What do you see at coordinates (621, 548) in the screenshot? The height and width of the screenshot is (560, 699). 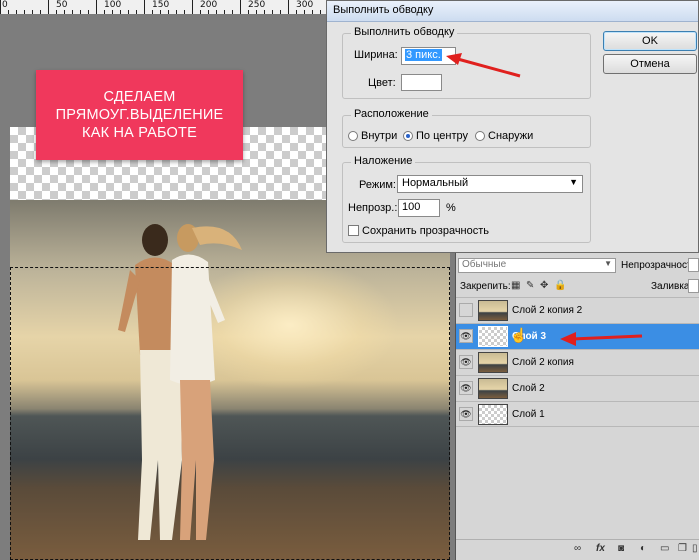 I see `mask-icon: ◙` at bounding box center [621, 548].